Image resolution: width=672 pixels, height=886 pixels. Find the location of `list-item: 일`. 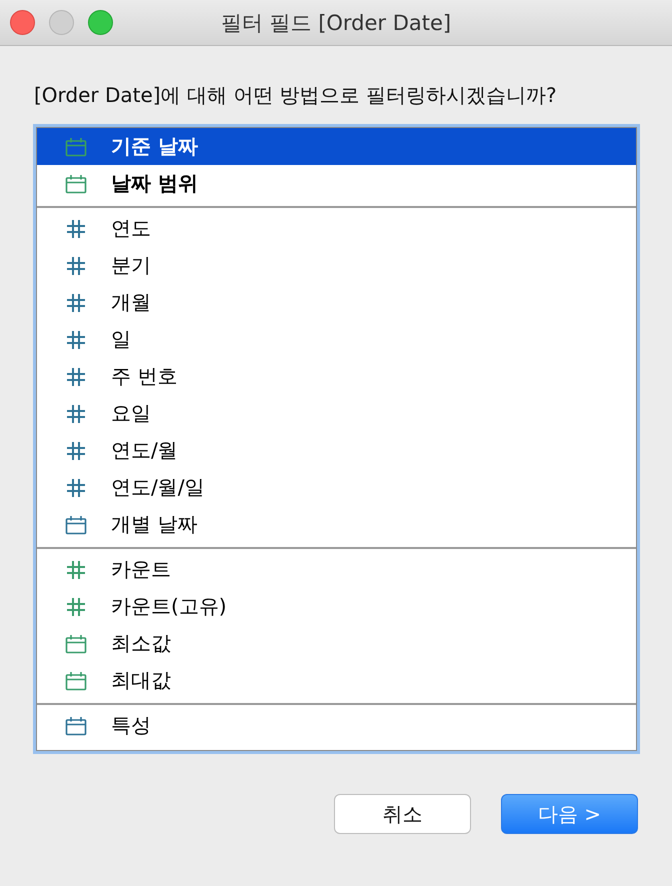

list-item: 일 is located at coordinates (336, 339).